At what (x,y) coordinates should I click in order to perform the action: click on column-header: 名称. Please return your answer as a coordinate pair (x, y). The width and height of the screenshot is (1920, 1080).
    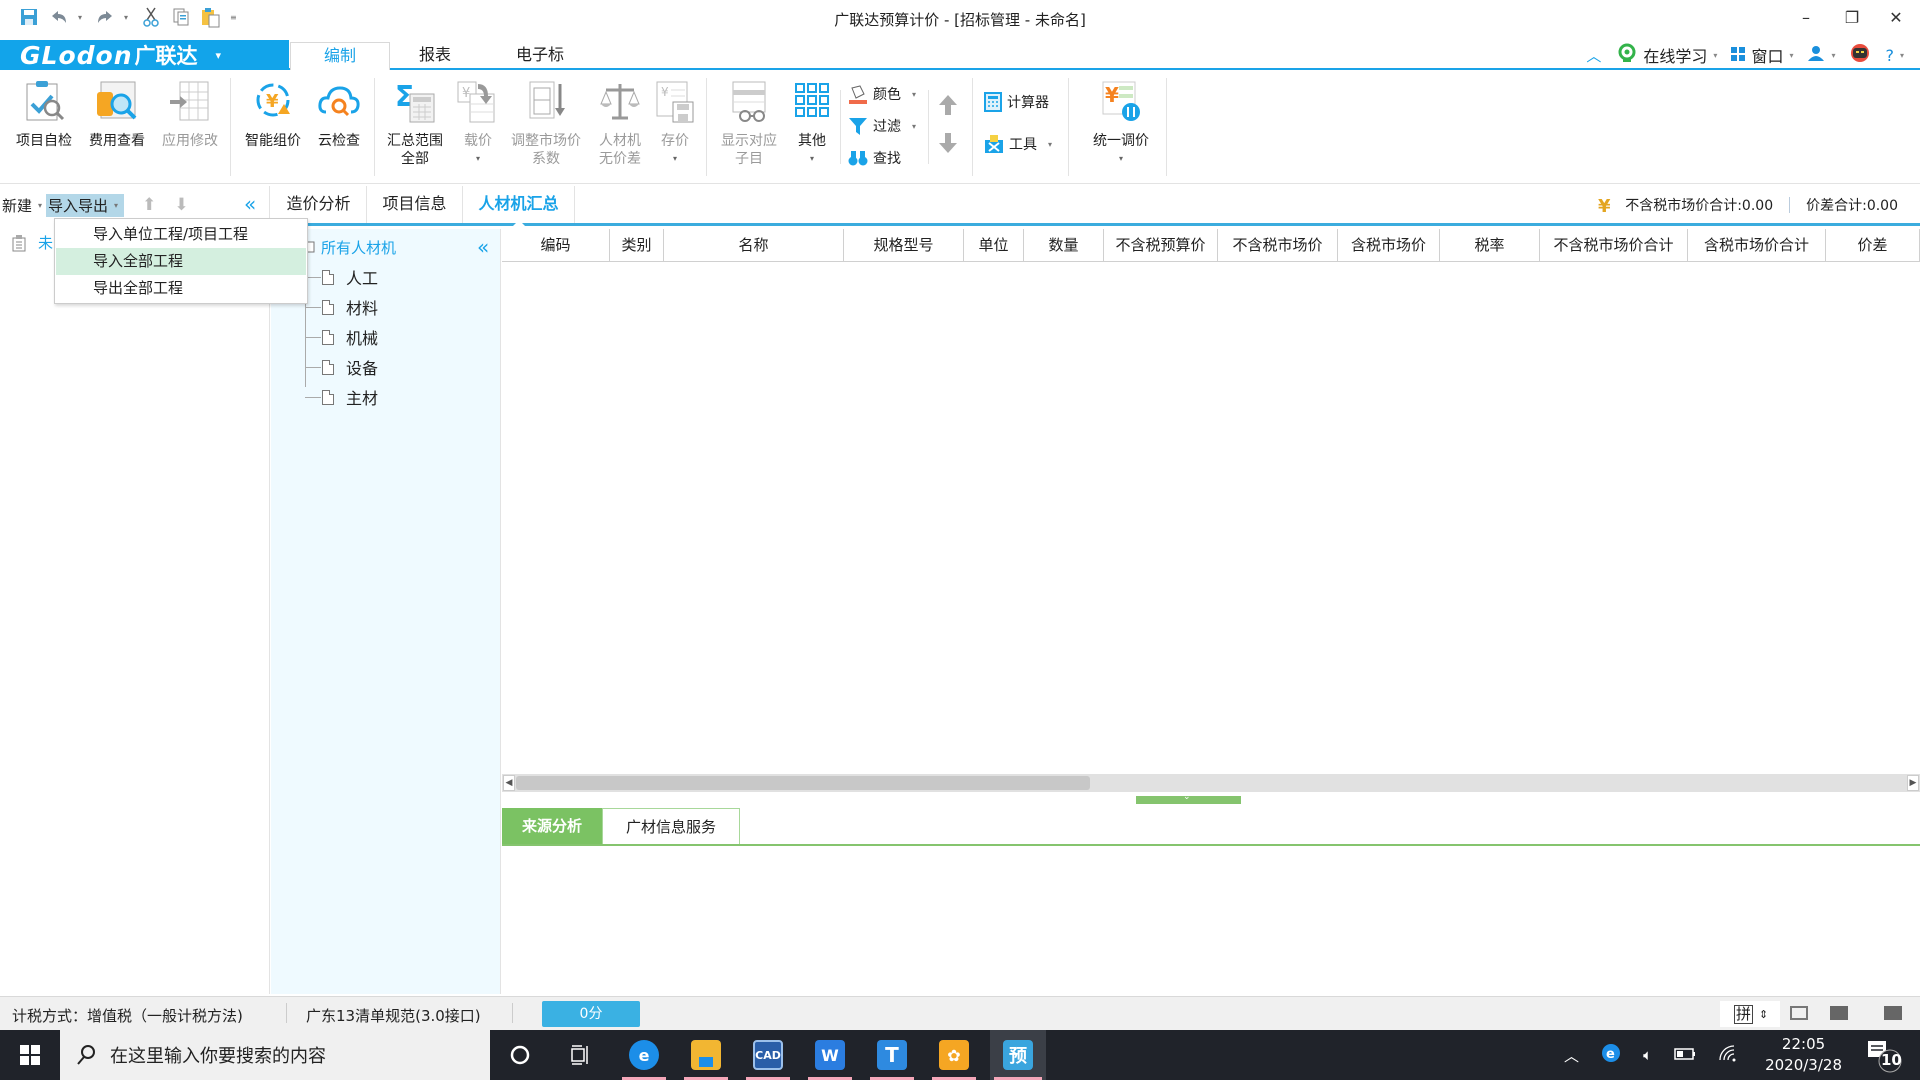
    Looking at the image, I should click on (754, 245).